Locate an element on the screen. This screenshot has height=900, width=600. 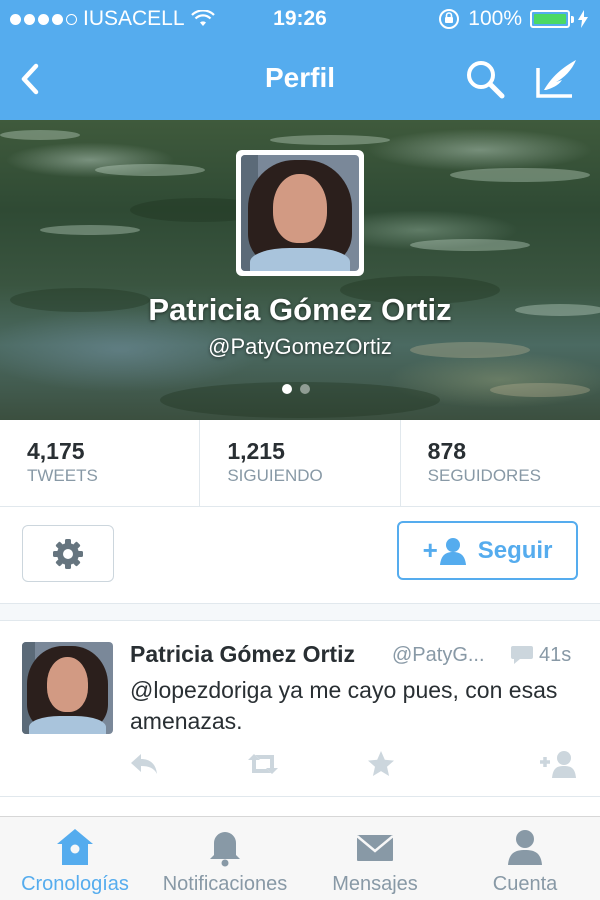
tab-account: Cuenta is located at coordinates (525, 858).